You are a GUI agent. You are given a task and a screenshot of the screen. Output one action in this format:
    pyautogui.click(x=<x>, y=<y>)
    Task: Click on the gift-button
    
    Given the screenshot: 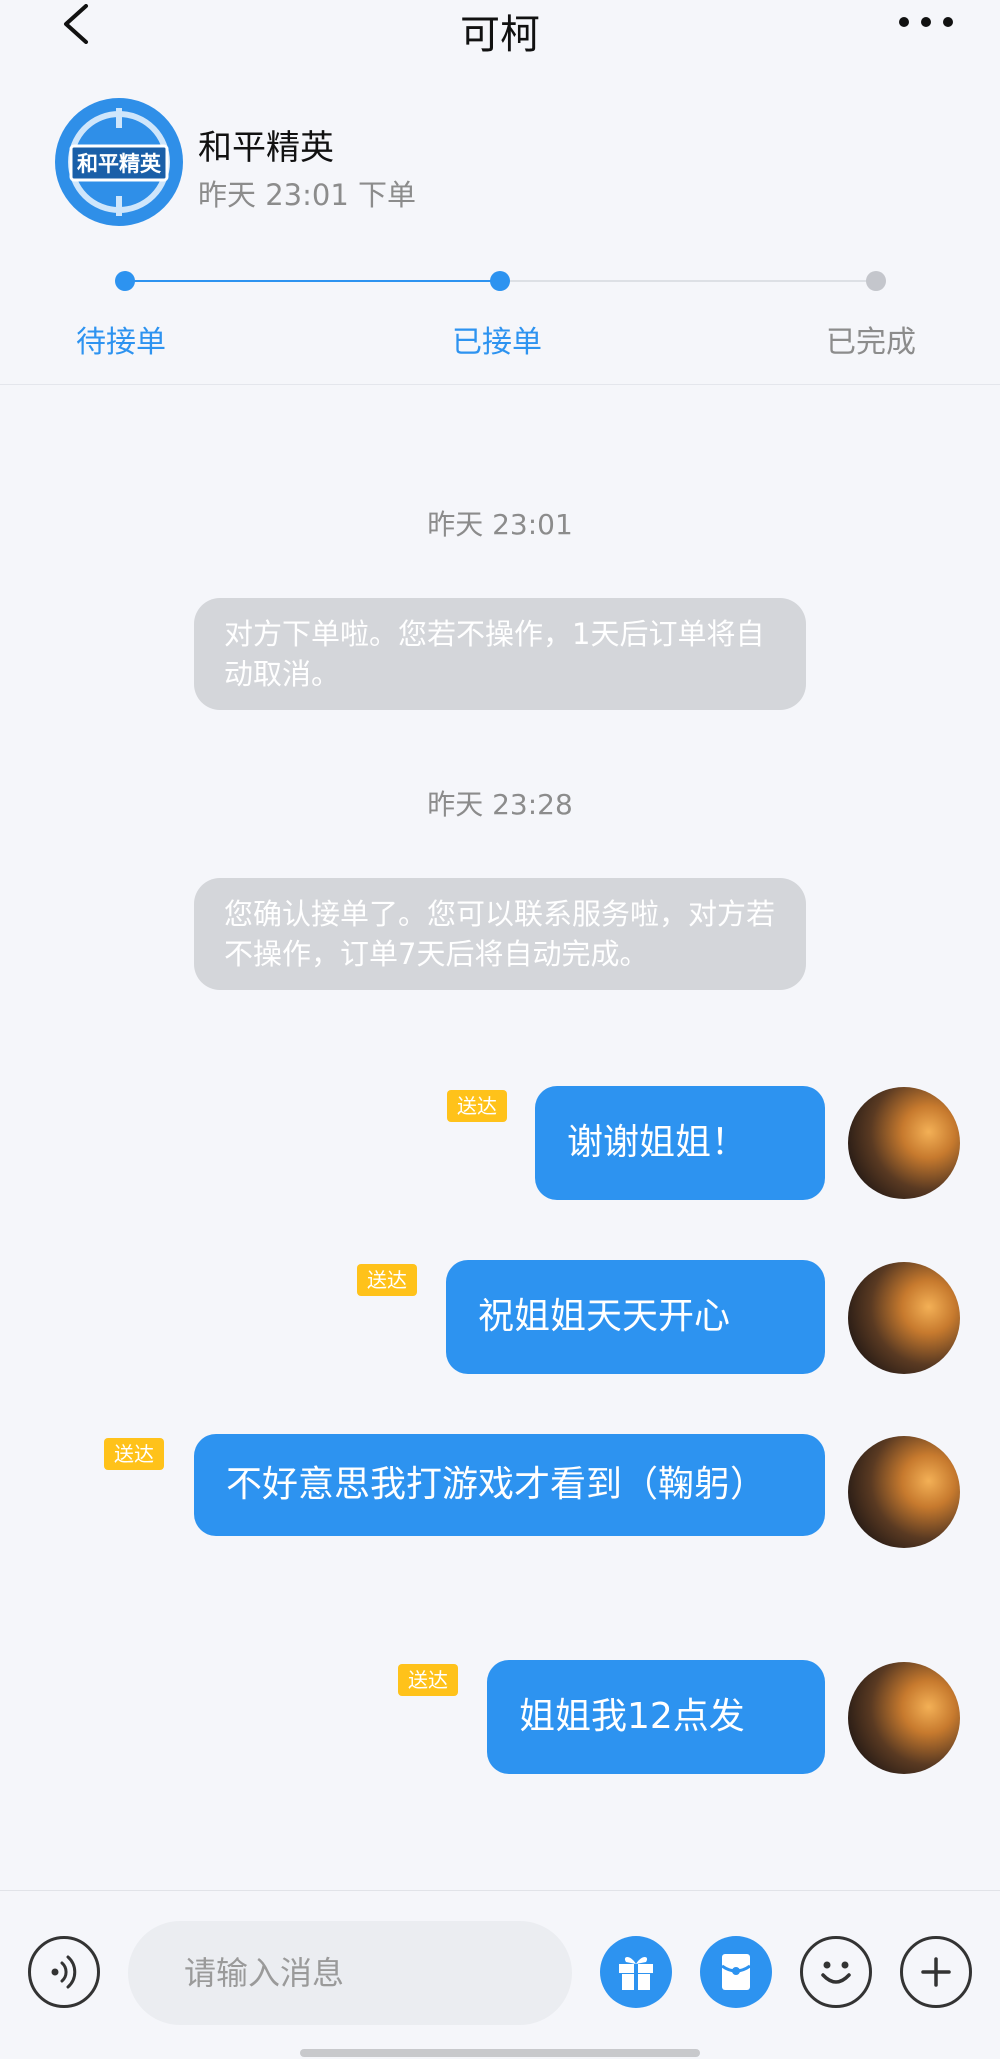 What is the action you would take?
    pyautogui.click(x=636, y=1972)
    